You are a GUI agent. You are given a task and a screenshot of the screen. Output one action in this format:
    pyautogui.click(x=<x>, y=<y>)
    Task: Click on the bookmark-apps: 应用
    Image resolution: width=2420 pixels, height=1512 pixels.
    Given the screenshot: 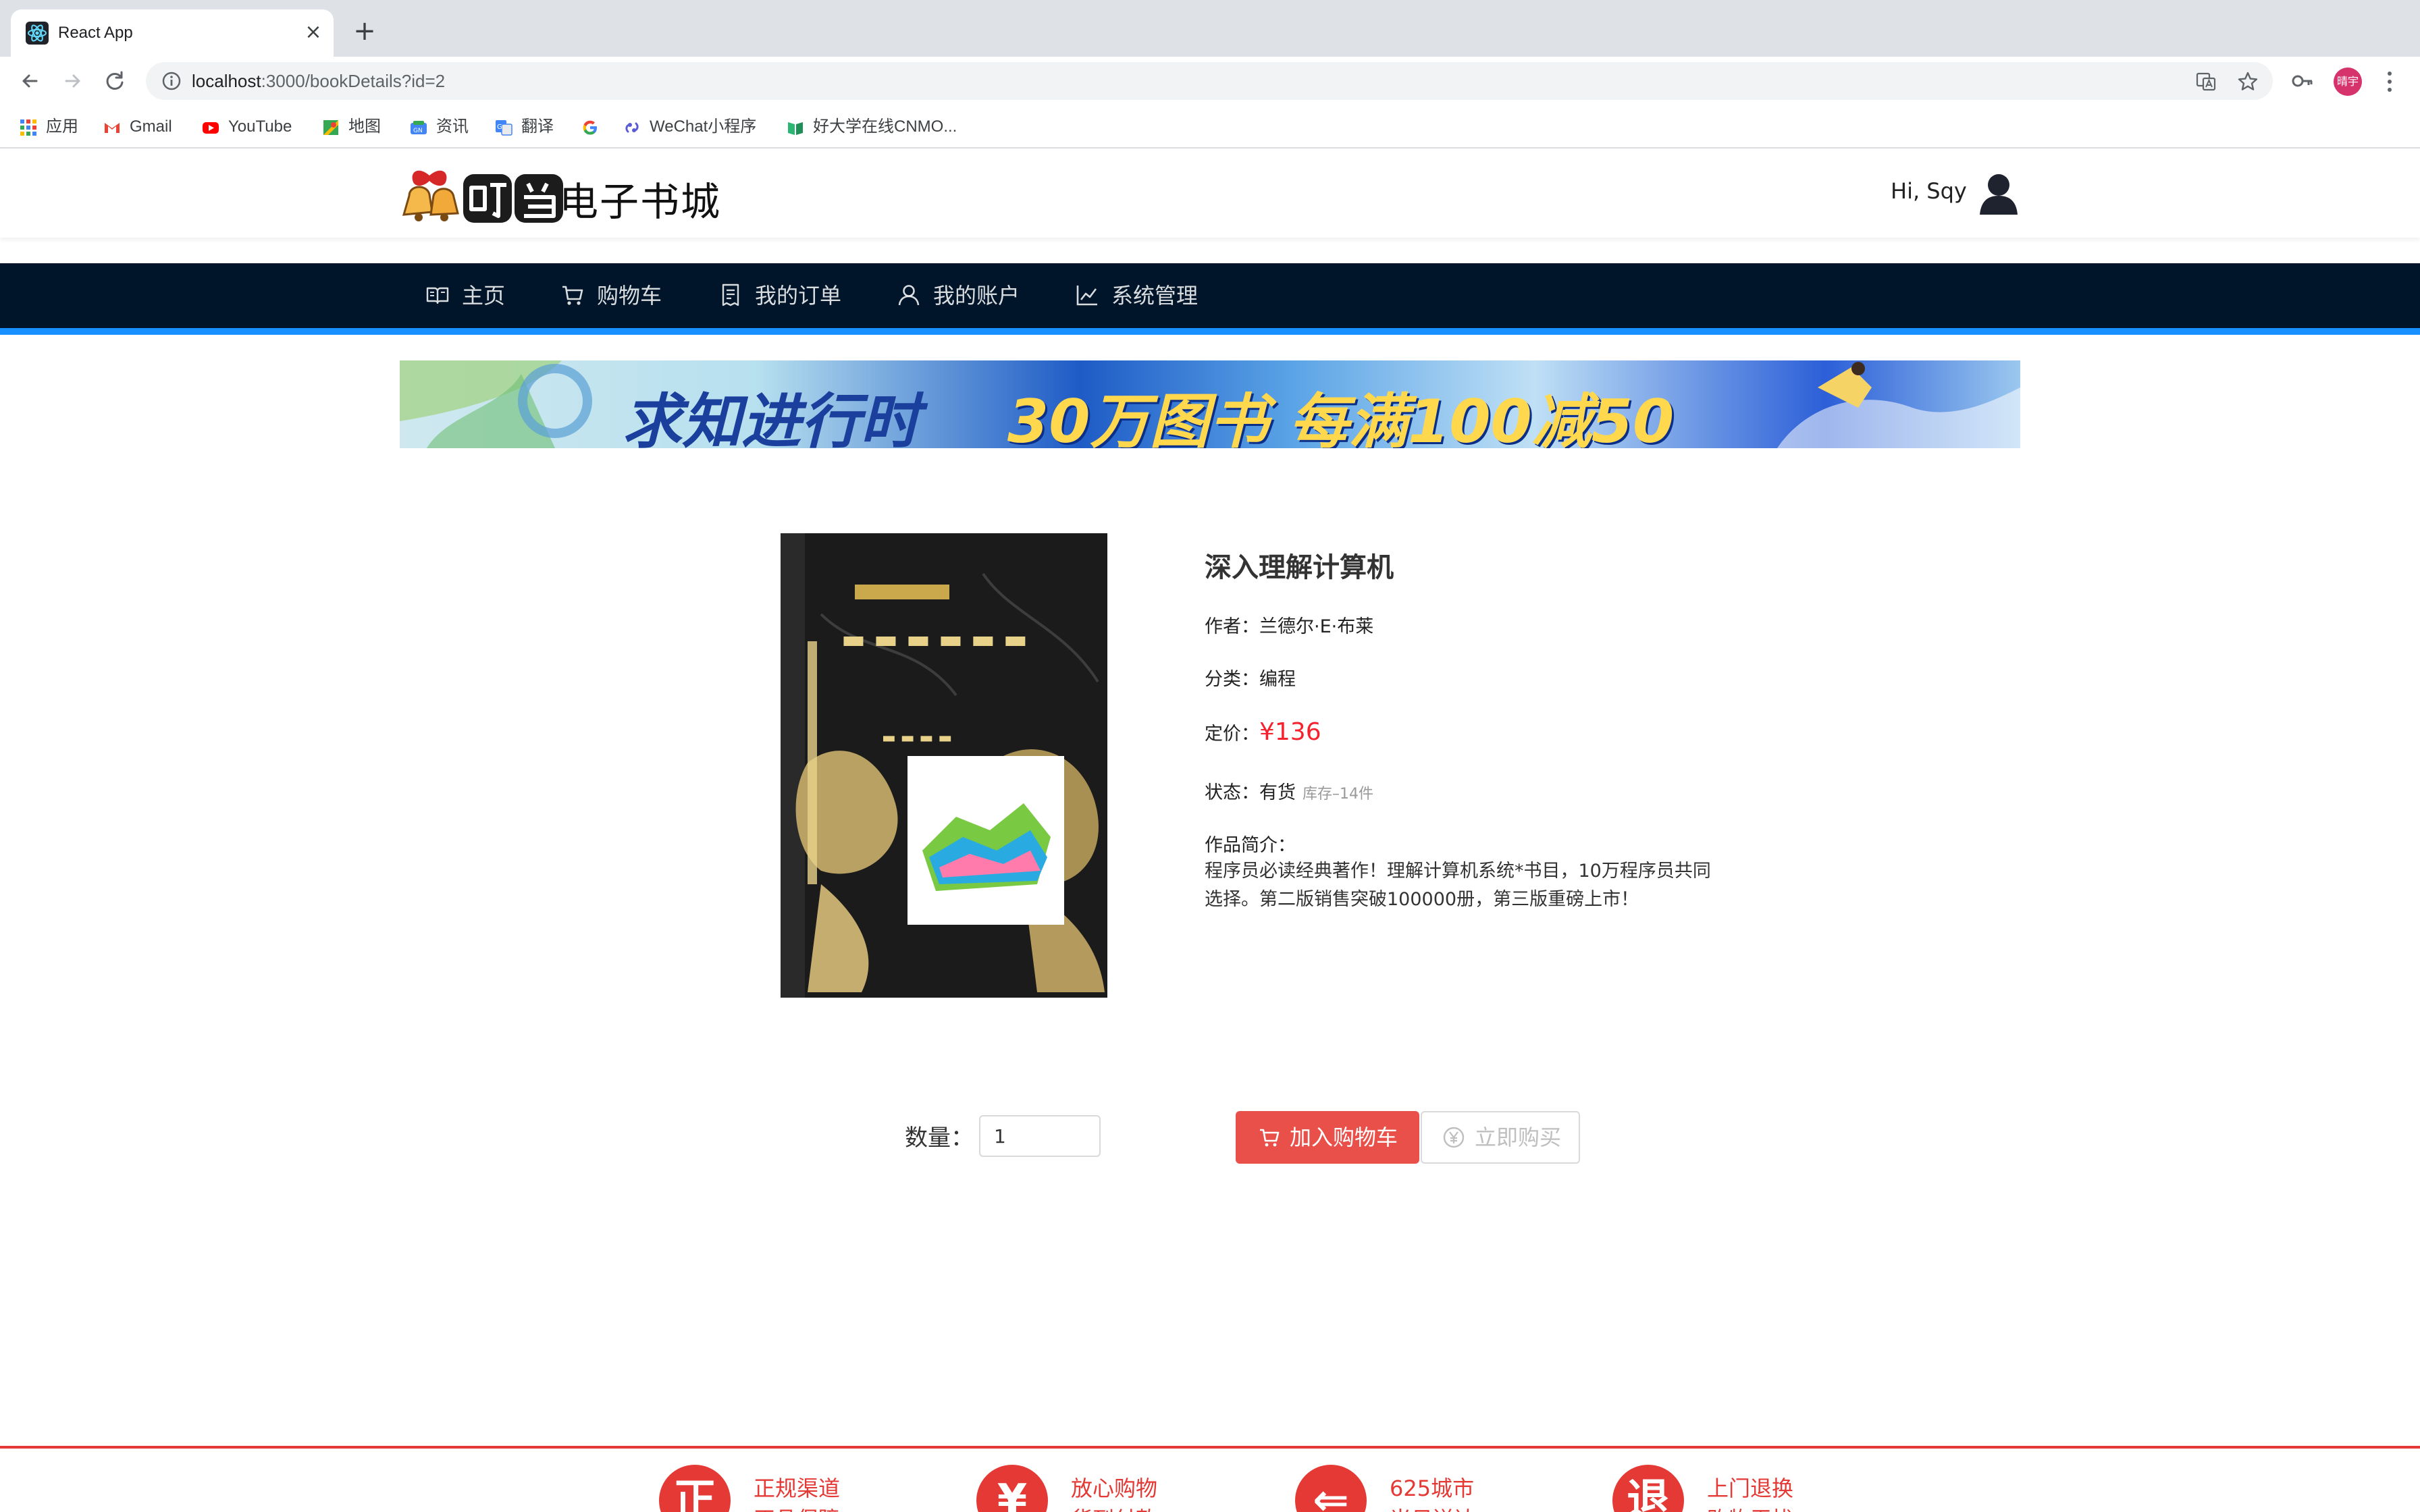 What is the action you would take?
    pyautogui.click(x=48, y=127)
    